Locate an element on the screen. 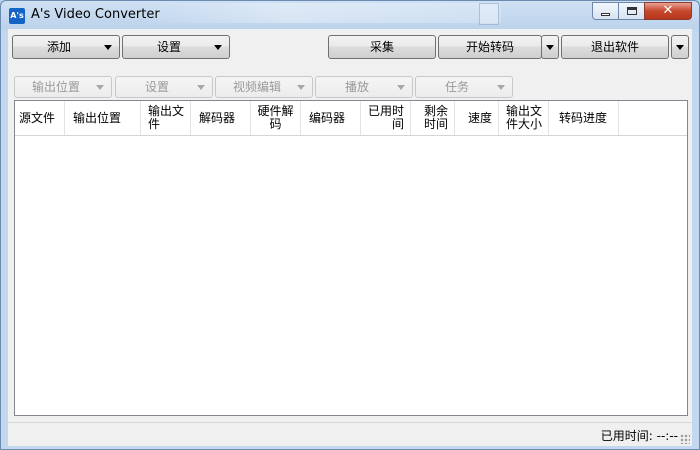  column-header-label: 输出文件 is located at coordinates (166, 117).